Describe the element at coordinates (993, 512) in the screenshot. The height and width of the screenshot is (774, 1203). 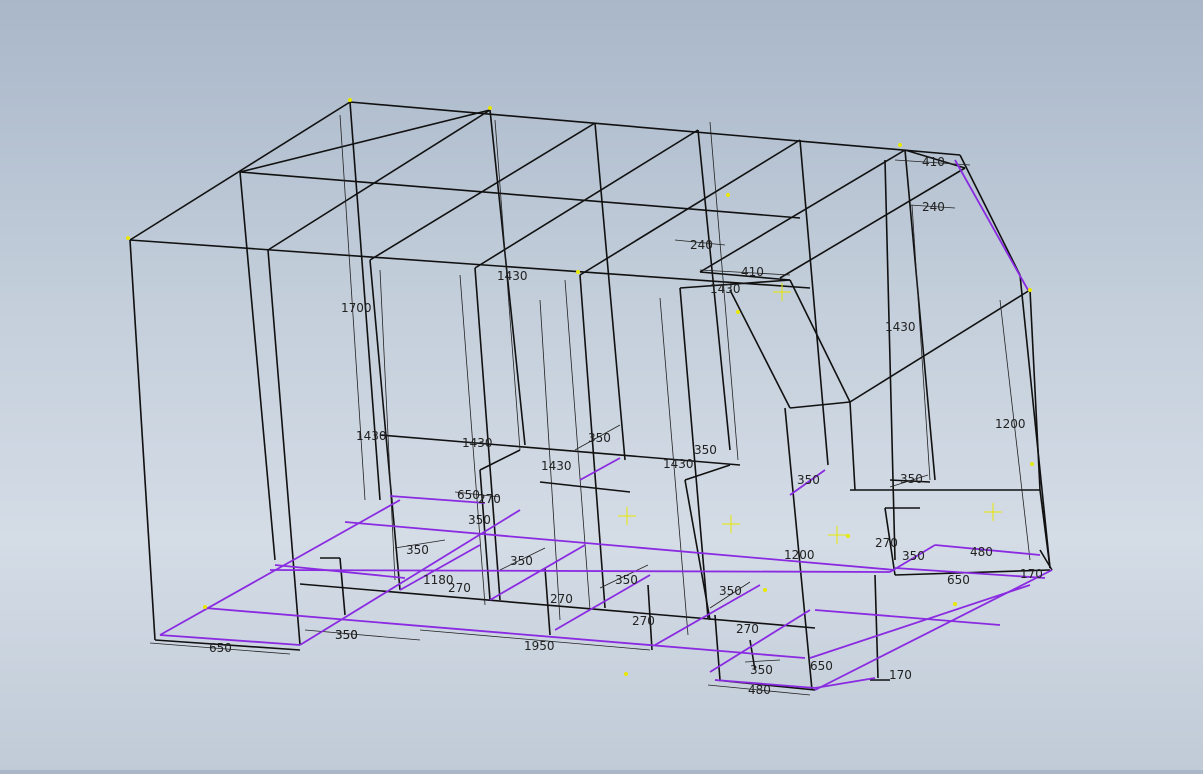
I see `origin-marker-d` at that location.